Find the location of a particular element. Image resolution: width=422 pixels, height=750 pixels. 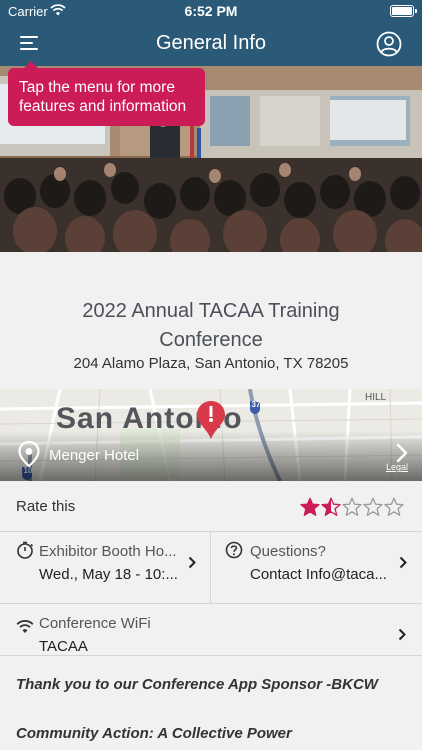

star-rating is located at coordinates (352, 507).